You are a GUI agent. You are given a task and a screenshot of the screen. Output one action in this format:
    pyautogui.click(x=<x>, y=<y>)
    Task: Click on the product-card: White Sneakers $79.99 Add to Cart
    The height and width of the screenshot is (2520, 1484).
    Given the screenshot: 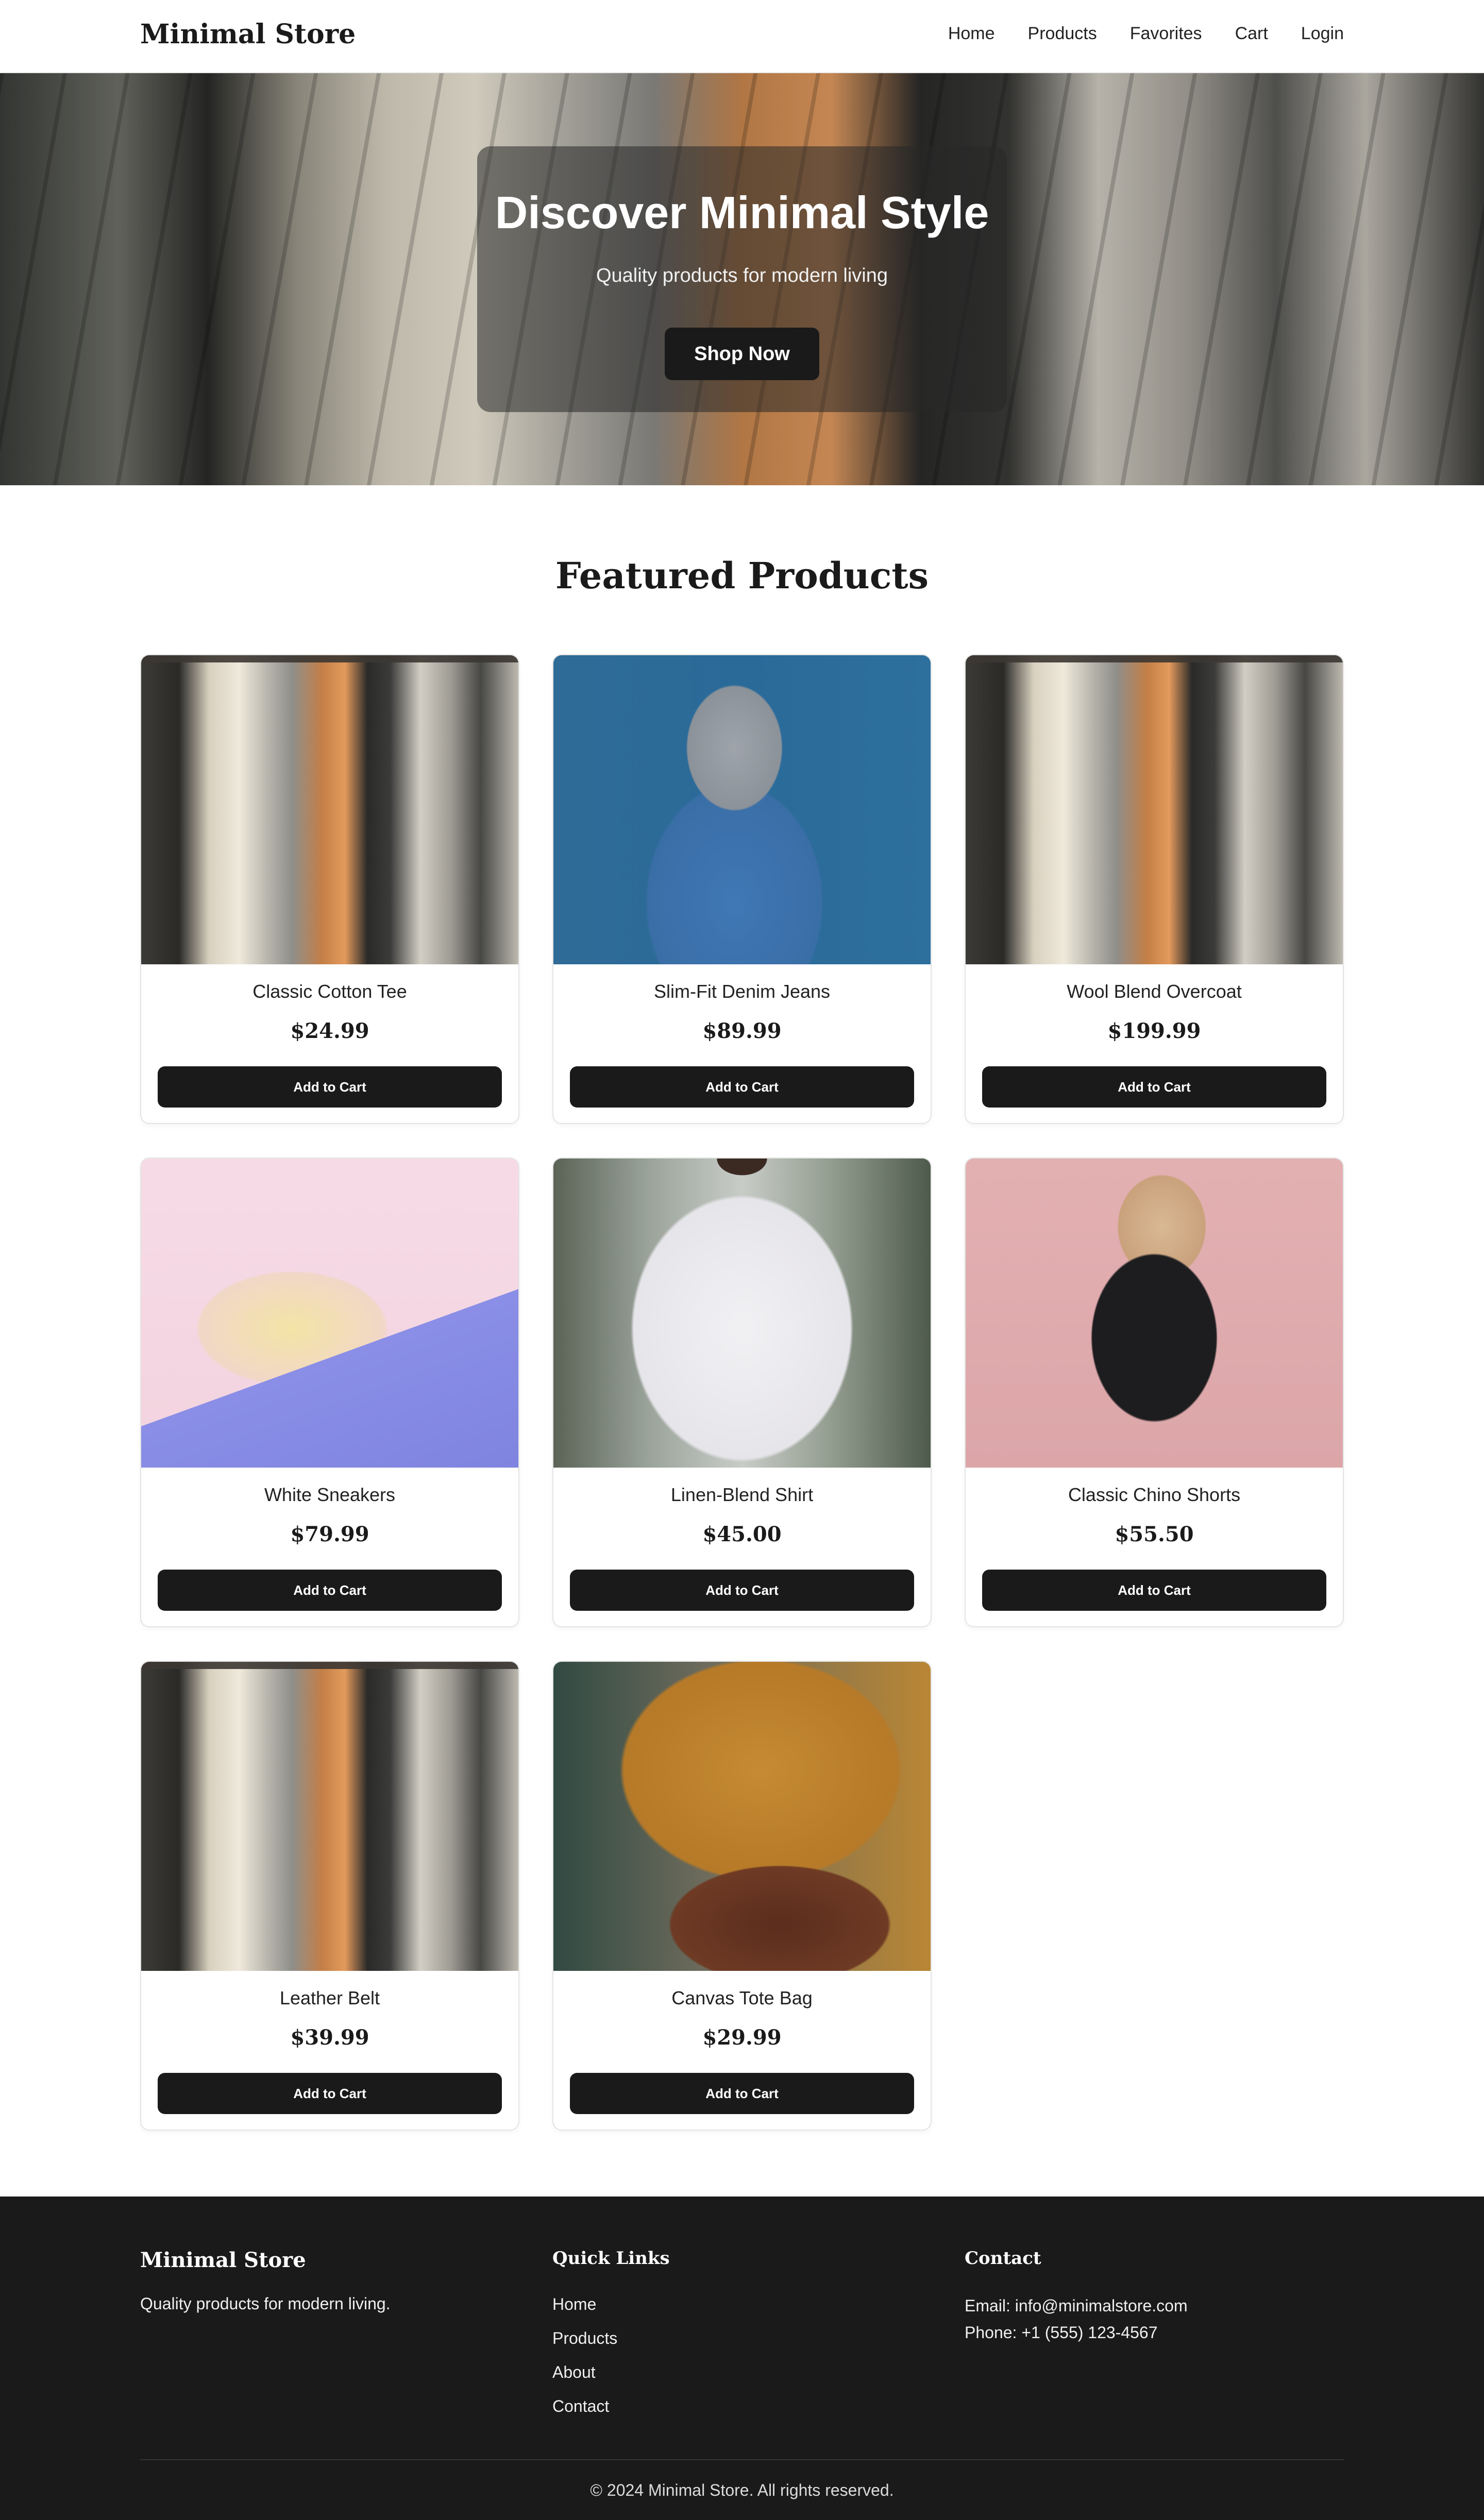 What is the action you would take?
    pyautogui.click(x=329, y=1392)
    